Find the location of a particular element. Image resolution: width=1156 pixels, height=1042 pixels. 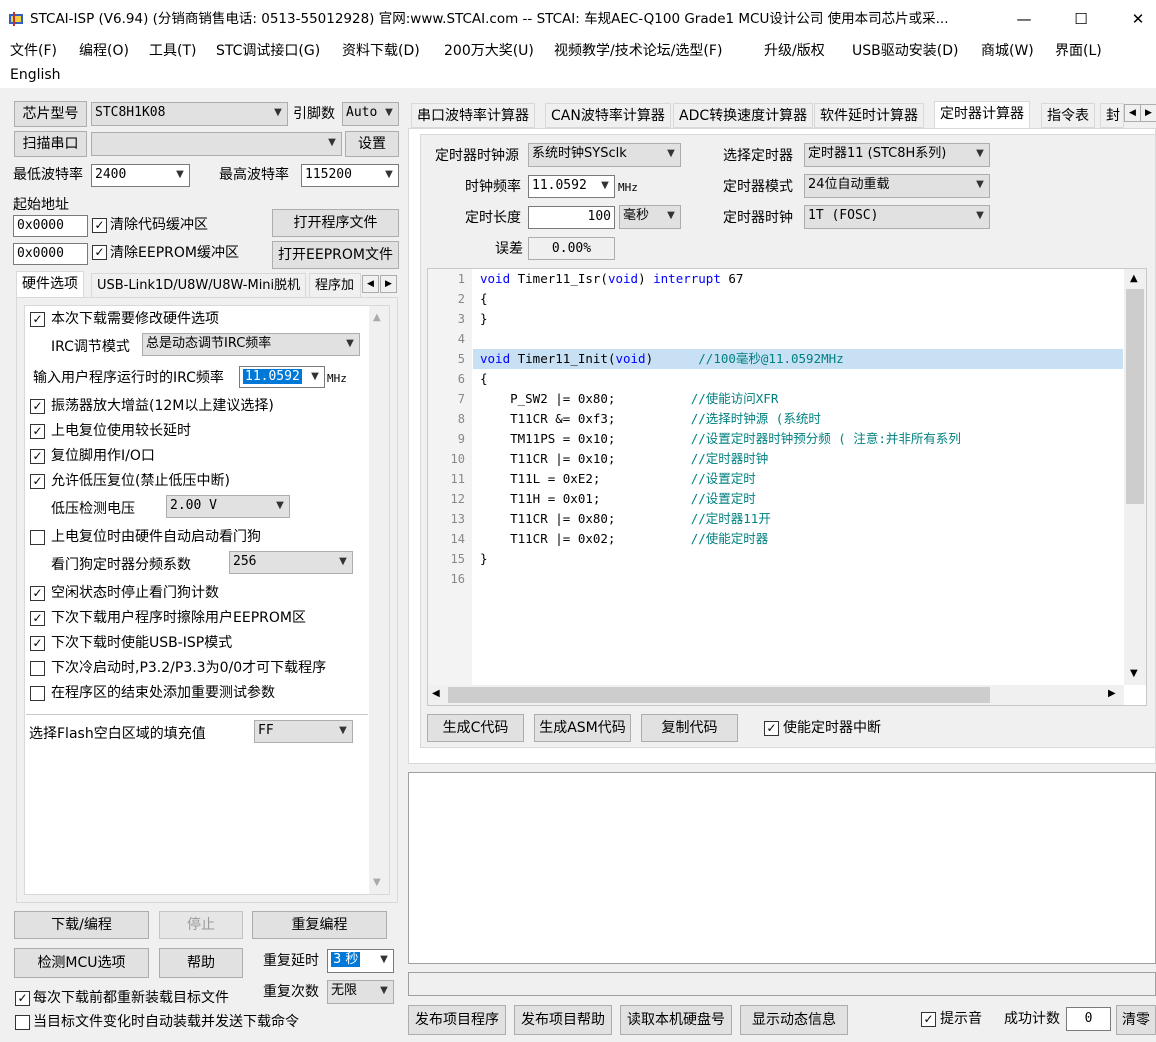

line-number: 7 is located at coordinates (461, 399).